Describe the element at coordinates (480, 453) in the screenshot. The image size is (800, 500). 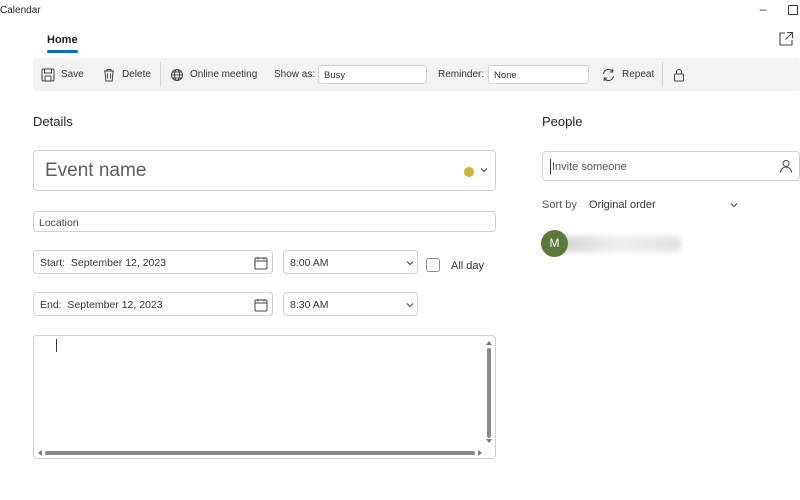
I see `scroll-right-arrow` at that location.